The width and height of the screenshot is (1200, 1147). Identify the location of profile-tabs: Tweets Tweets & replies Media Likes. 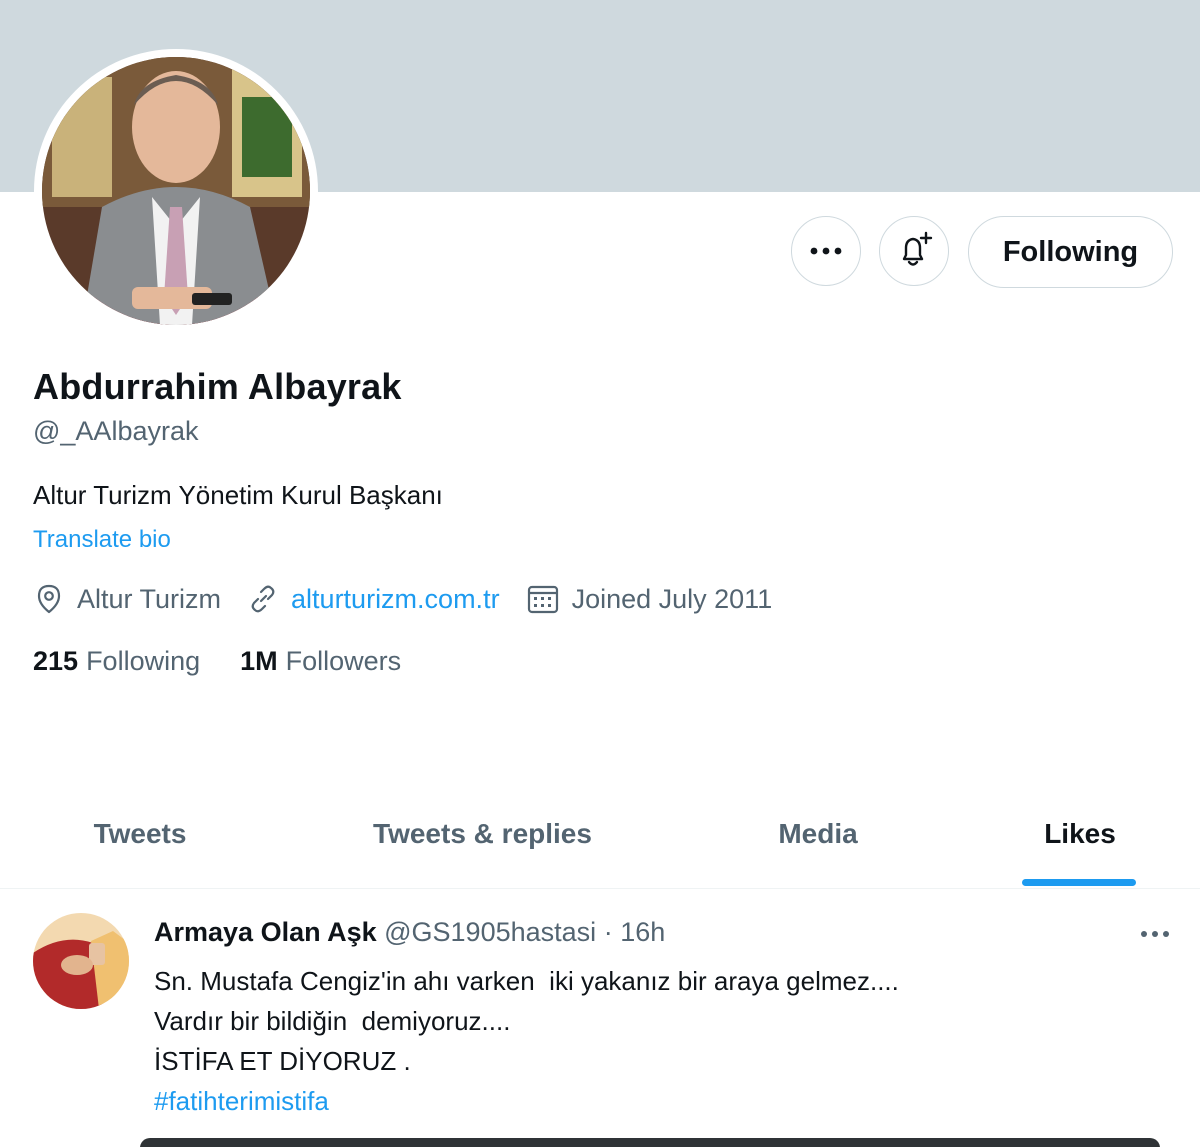
(600, 834).